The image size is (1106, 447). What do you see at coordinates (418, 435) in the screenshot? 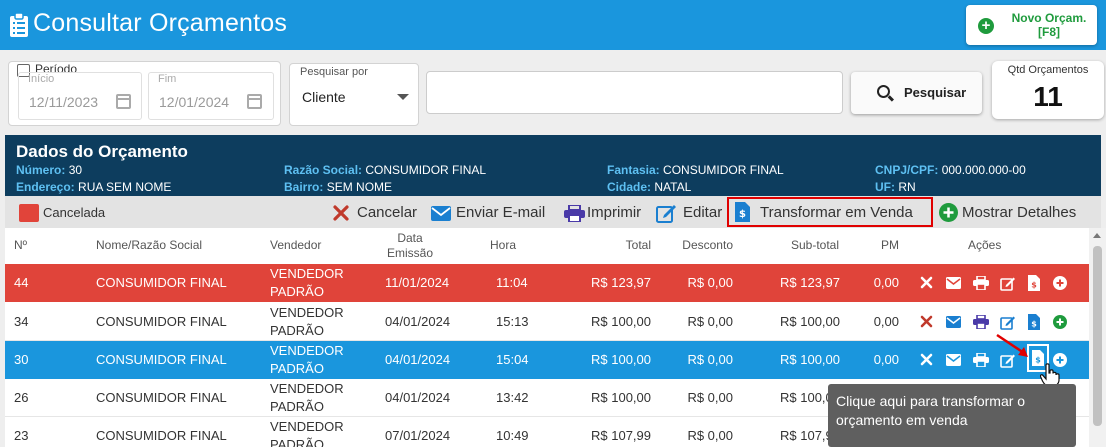
I see `cell-data: 07/01/2024` at bounding box center [418, 435].